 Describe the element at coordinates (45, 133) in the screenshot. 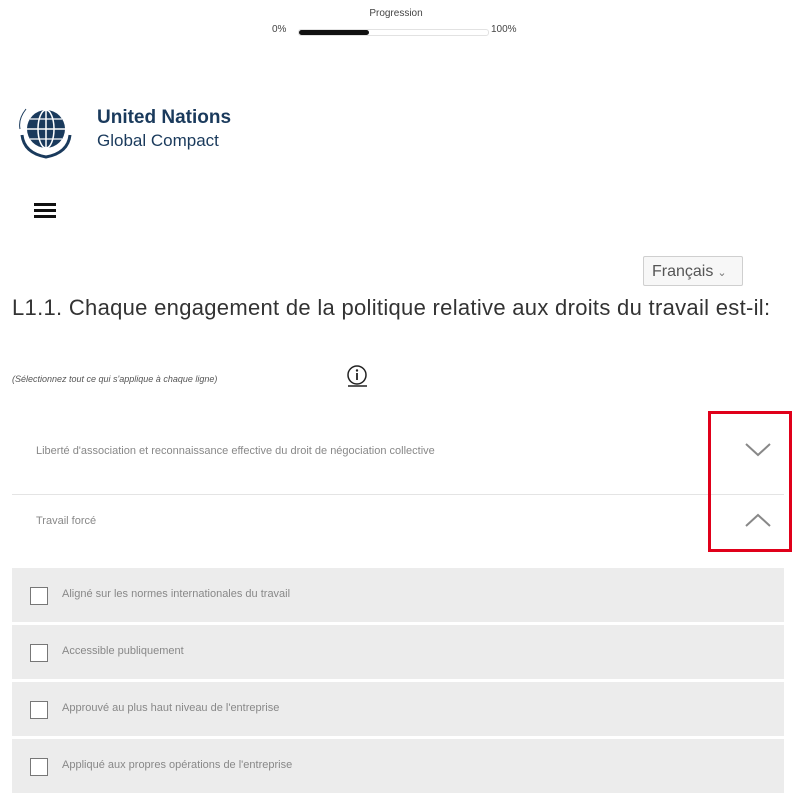

I see `un-emblem-icon` at that location.